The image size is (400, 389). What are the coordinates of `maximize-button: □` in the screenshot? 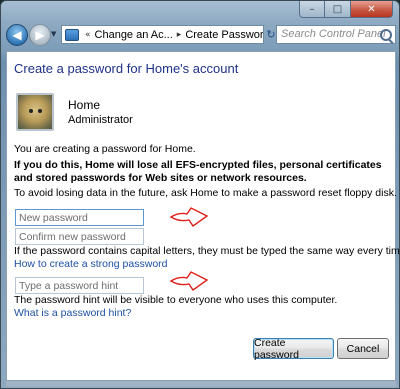 It's located at (338, 9).